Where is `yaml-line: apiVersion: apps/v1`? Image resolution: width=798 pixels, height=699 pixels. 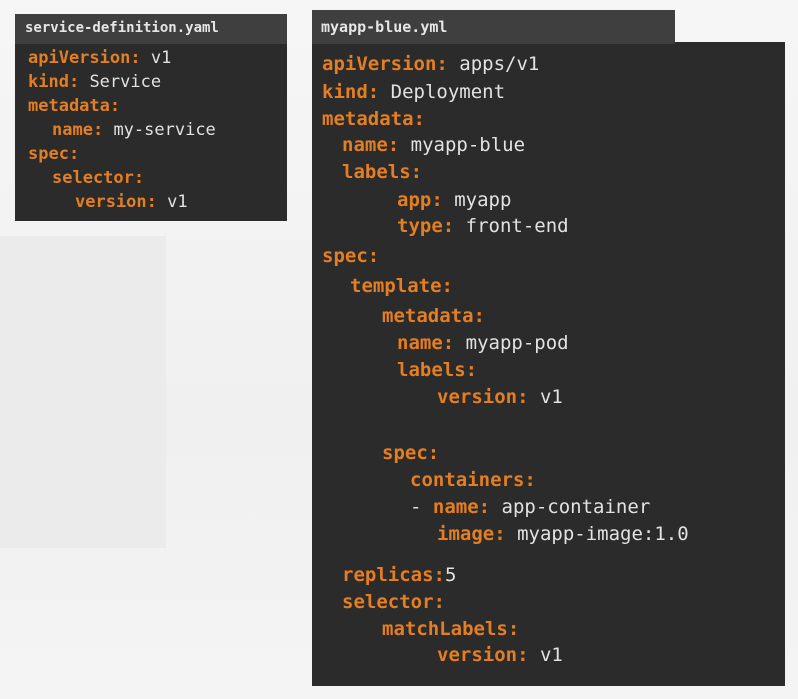
yaml-line: apiVersion: apps/v1 is located at coordinates (431, 64).